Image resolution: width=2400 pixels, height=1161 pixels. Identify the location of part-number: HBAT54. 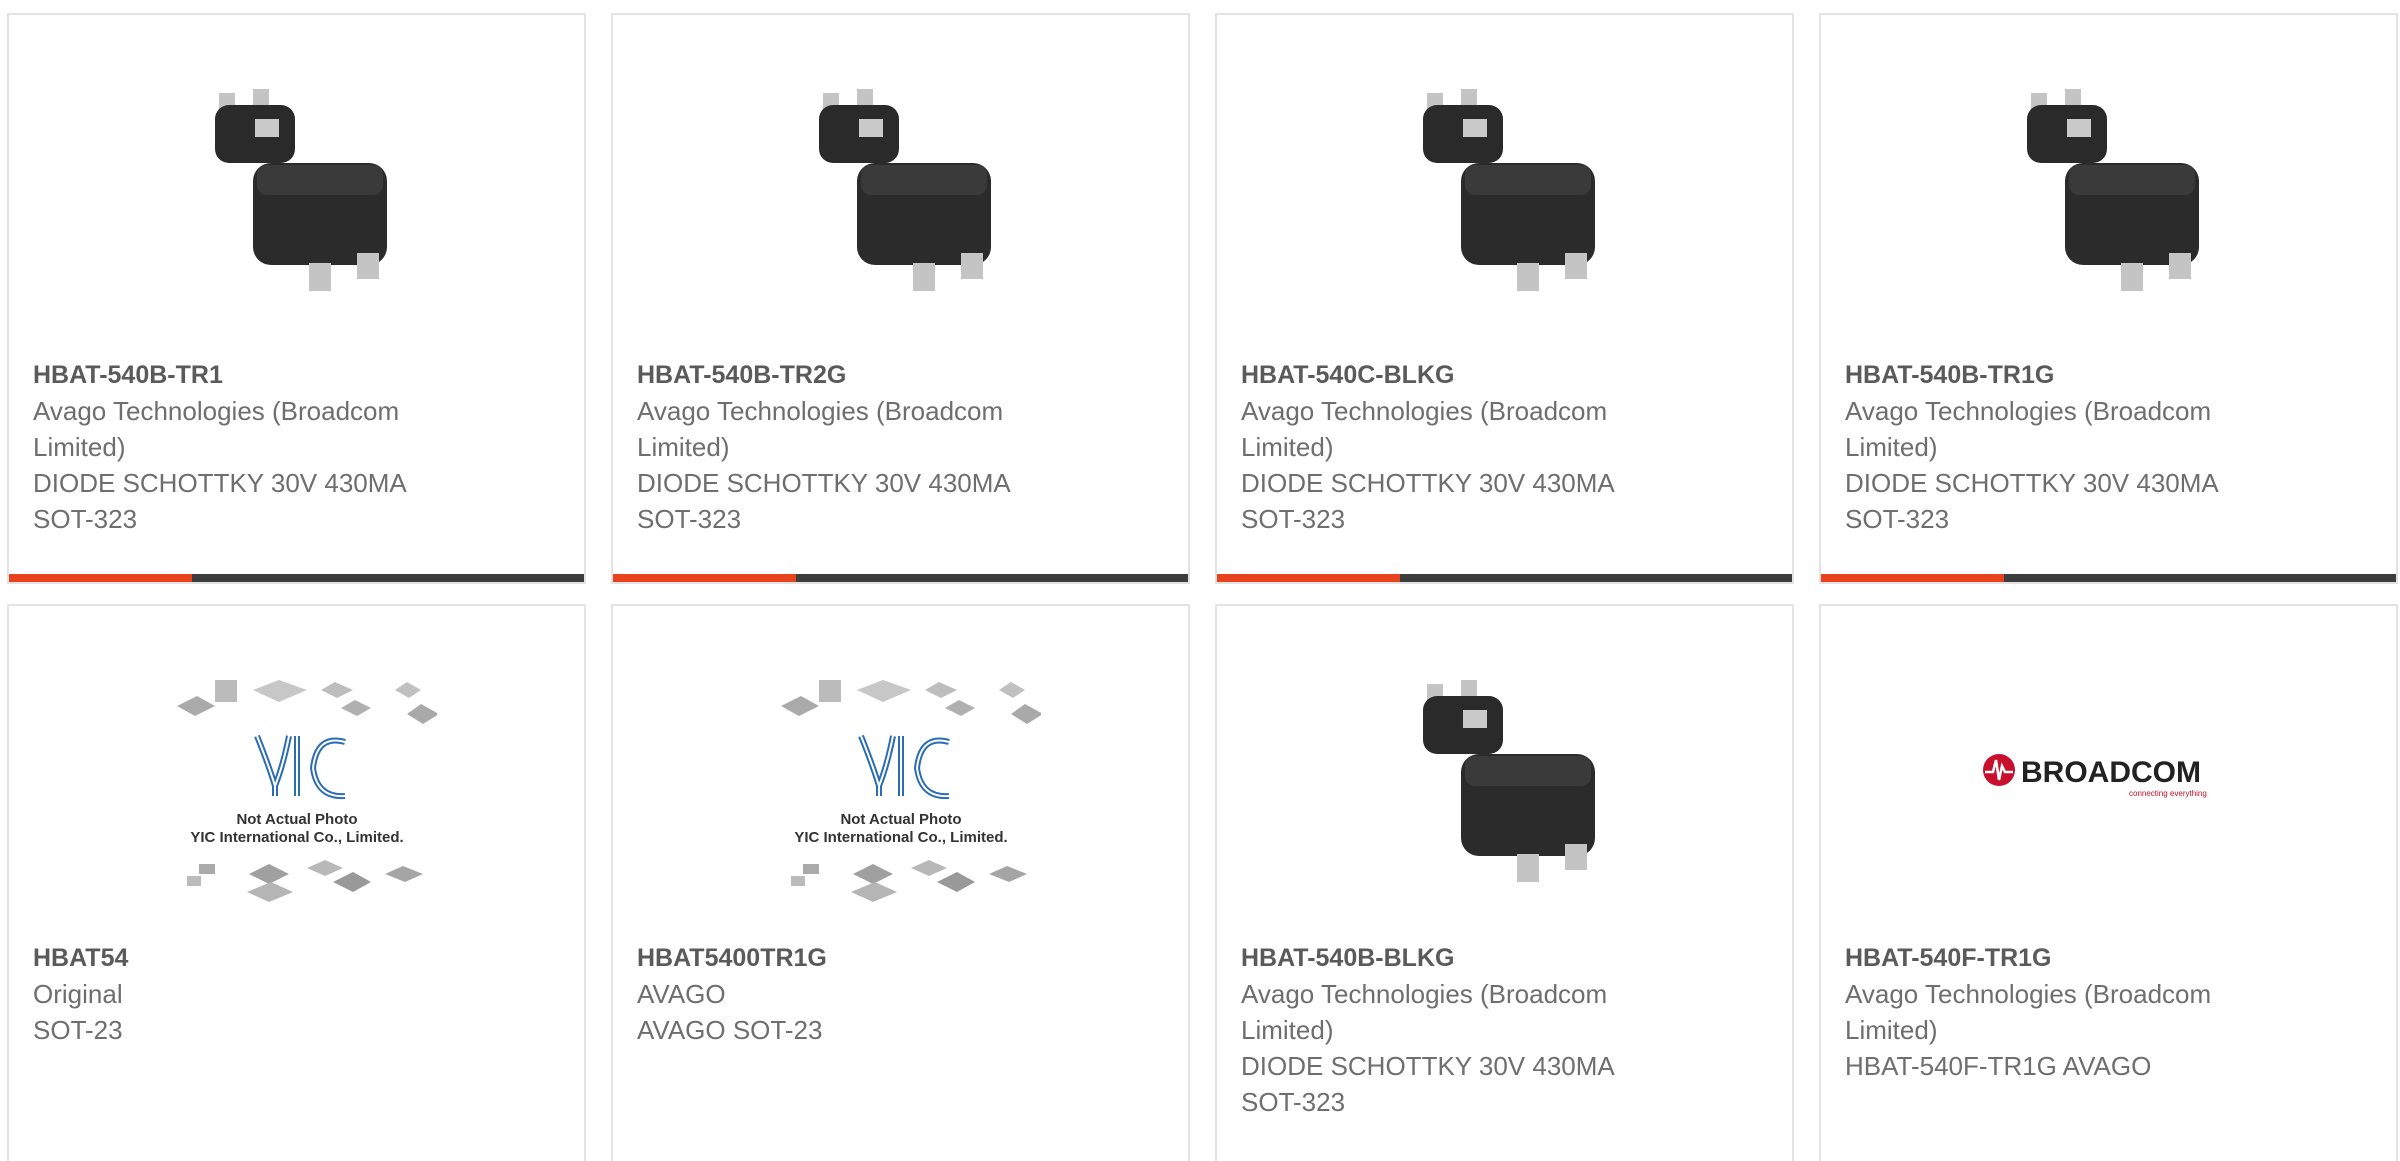
(243, 958).